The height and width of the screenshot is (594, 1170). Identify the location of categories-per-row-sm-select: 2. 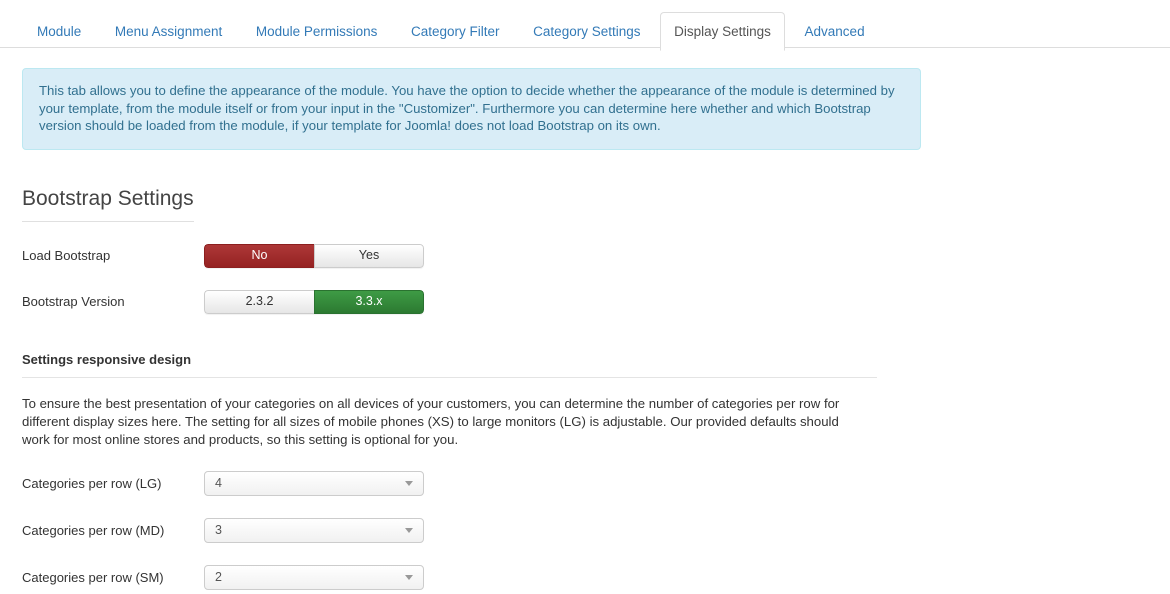
(314, 577).